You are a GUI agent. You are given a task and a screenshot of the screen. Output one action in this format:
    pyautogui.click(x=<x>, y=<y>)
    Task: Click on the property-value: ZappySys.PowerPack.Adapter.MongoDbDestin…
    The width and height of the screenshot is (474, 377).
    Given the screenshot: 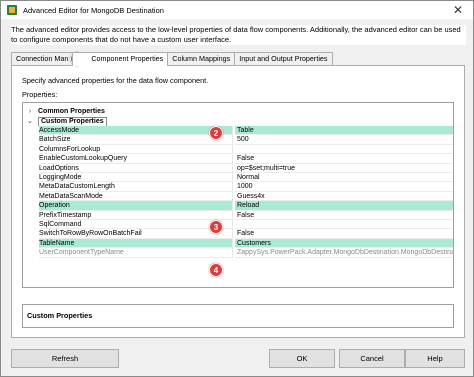 What is the action you would take?
    pyautogui.click(x=344, y=253)
    